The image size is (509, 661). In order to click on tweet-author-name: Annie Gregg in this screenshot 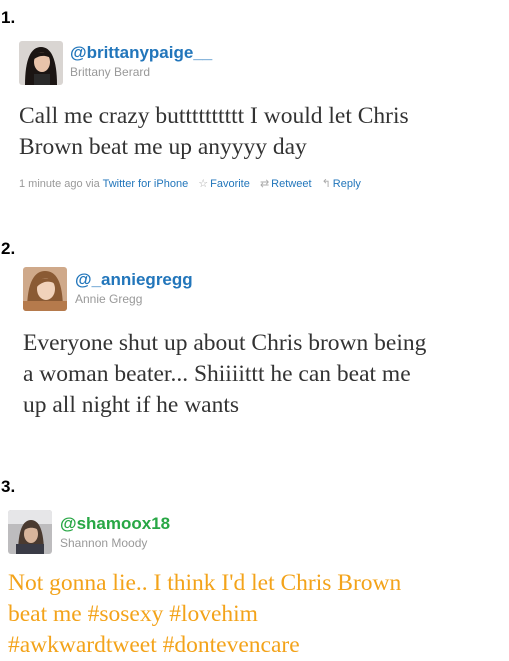, I will do `click(109, 299)`.